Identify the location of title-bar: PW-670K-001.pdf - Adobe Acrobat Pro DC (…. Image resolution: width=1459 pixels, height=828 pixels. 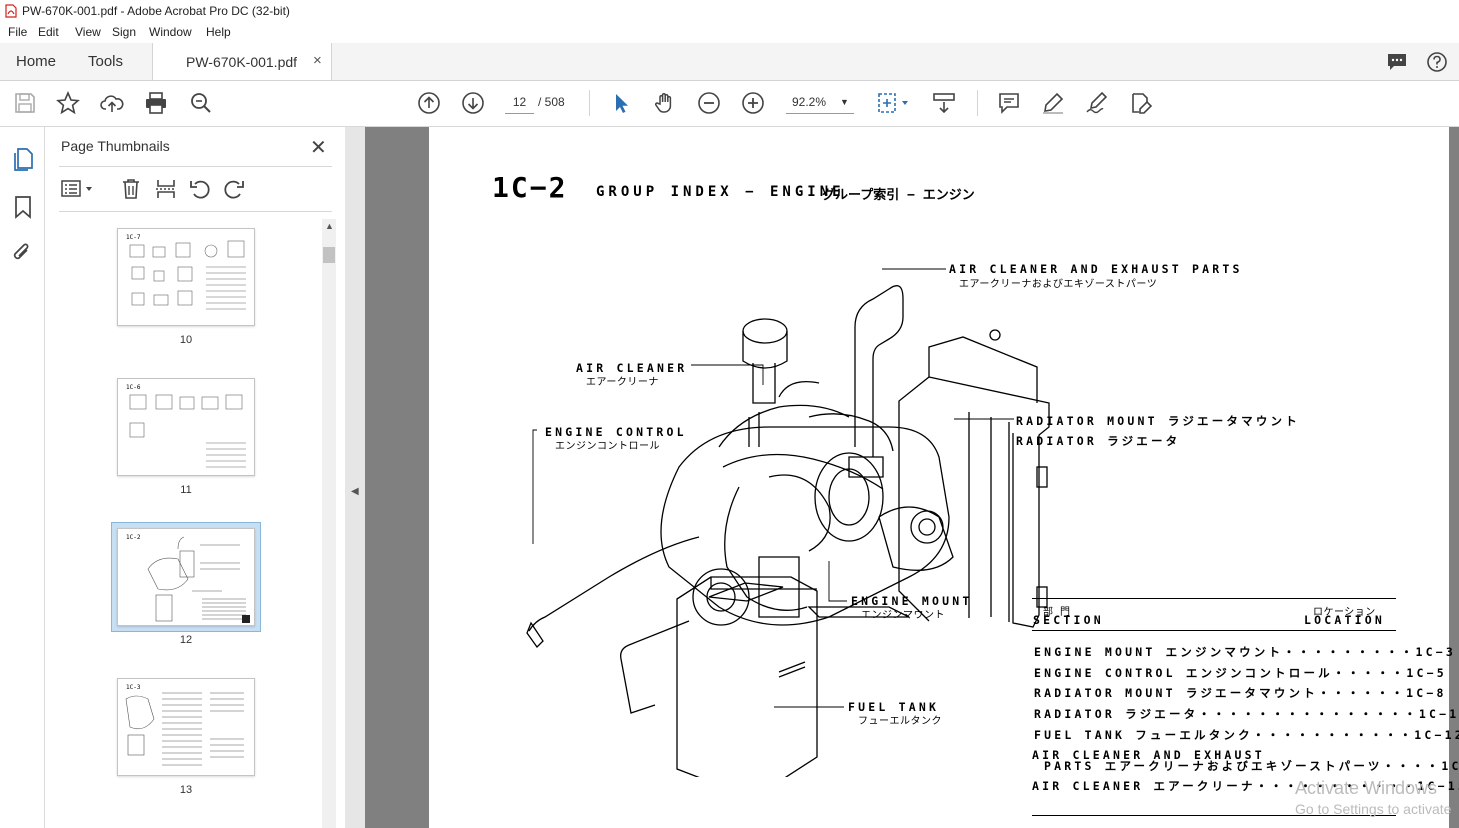
(729, 11).